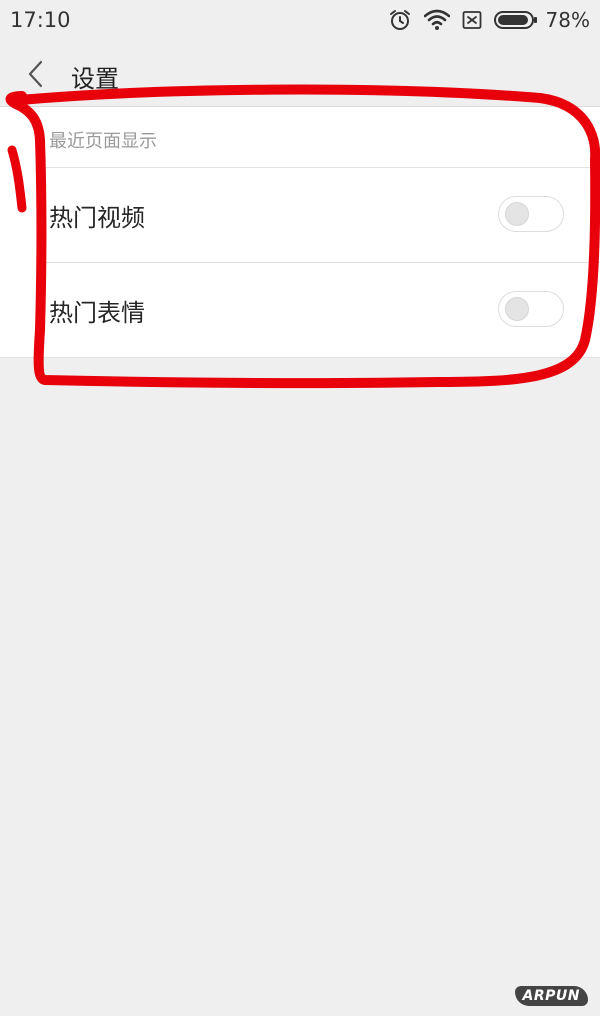  I want to click on battery-icon, so click(515, 20).